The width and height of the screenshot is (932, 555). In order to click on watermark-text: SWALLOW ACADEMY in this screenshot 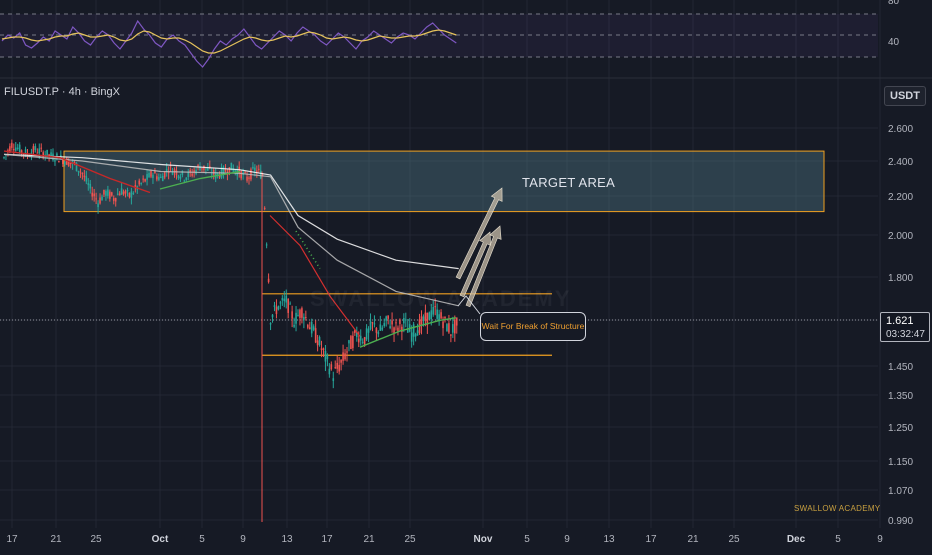, I will do `click(441, 298)`.